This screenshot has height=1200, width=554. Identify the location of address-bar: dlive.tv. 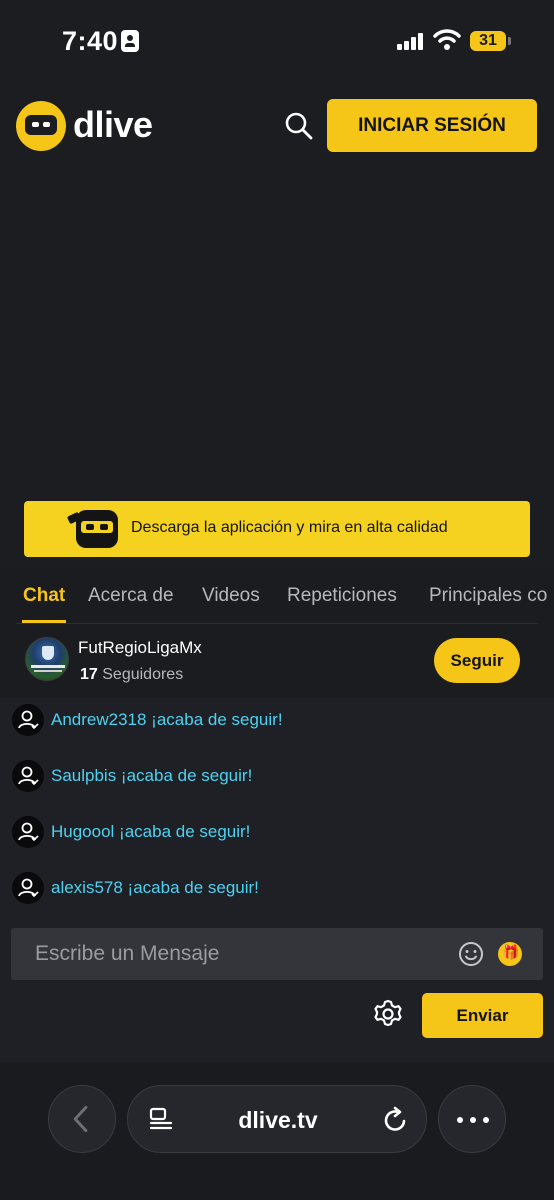
(277, 1119).